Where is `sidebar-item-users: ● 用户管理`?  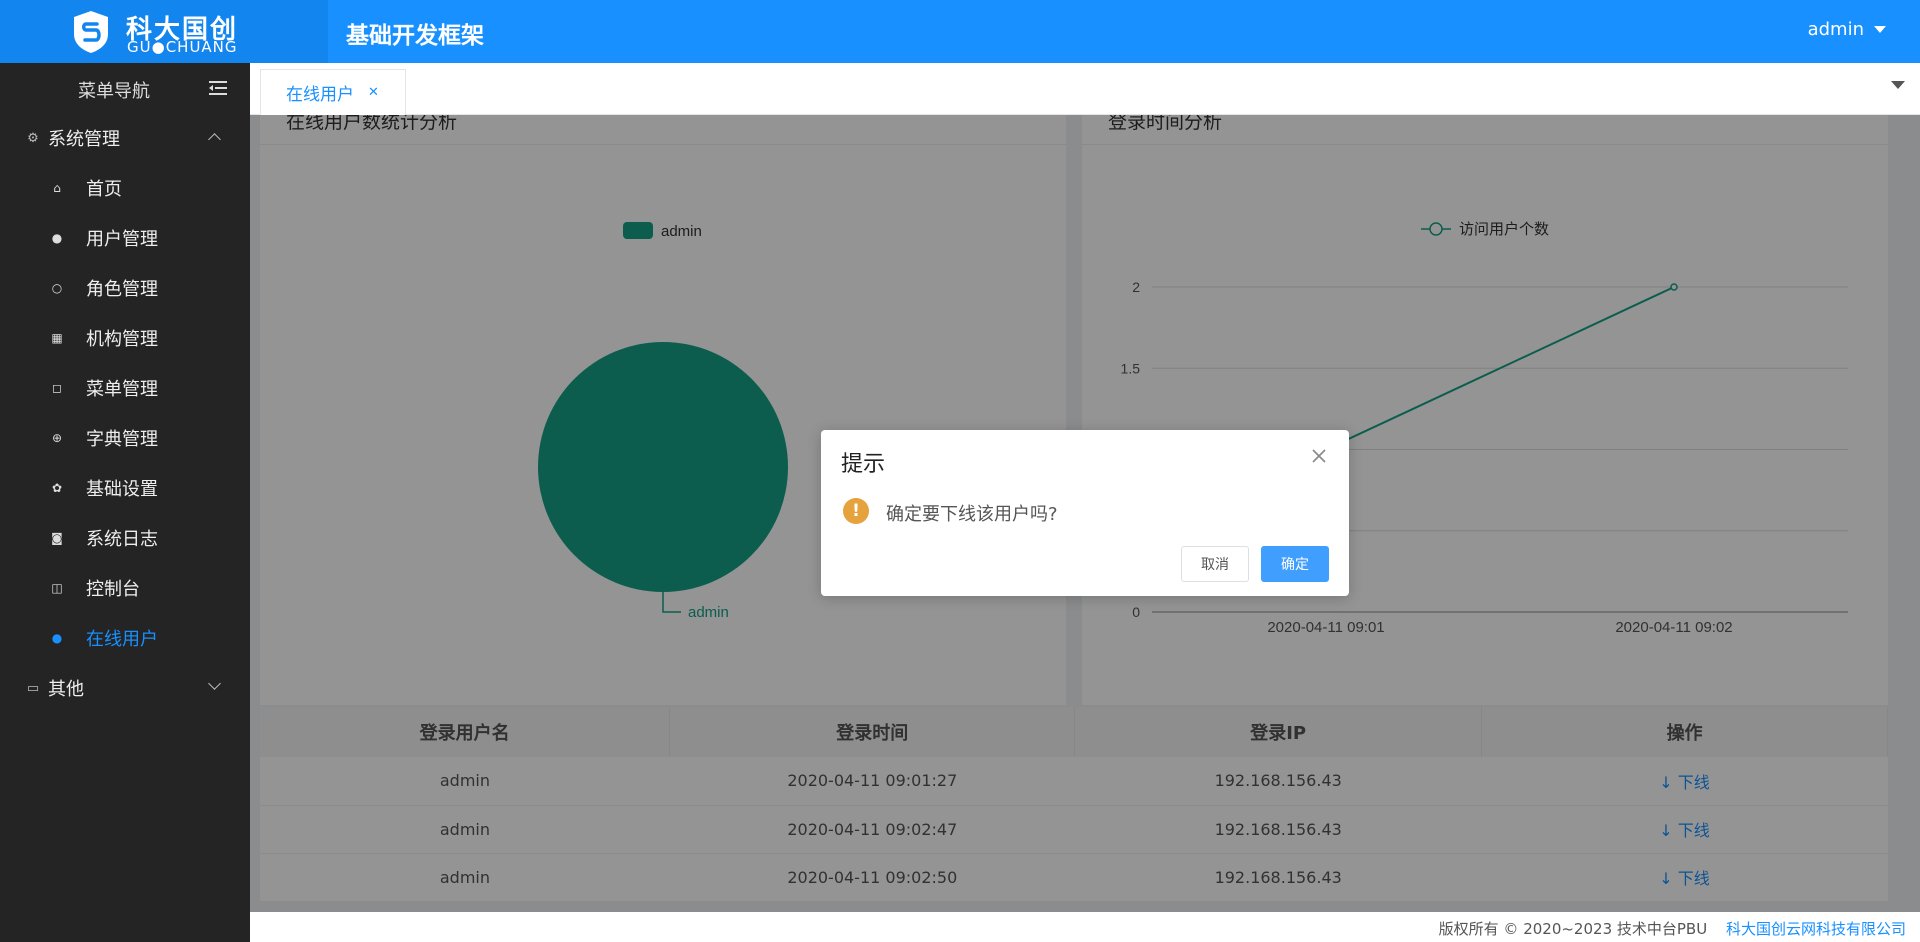
sidebar-item-users: ● 用户管理 is located at coordinates (125, 238).